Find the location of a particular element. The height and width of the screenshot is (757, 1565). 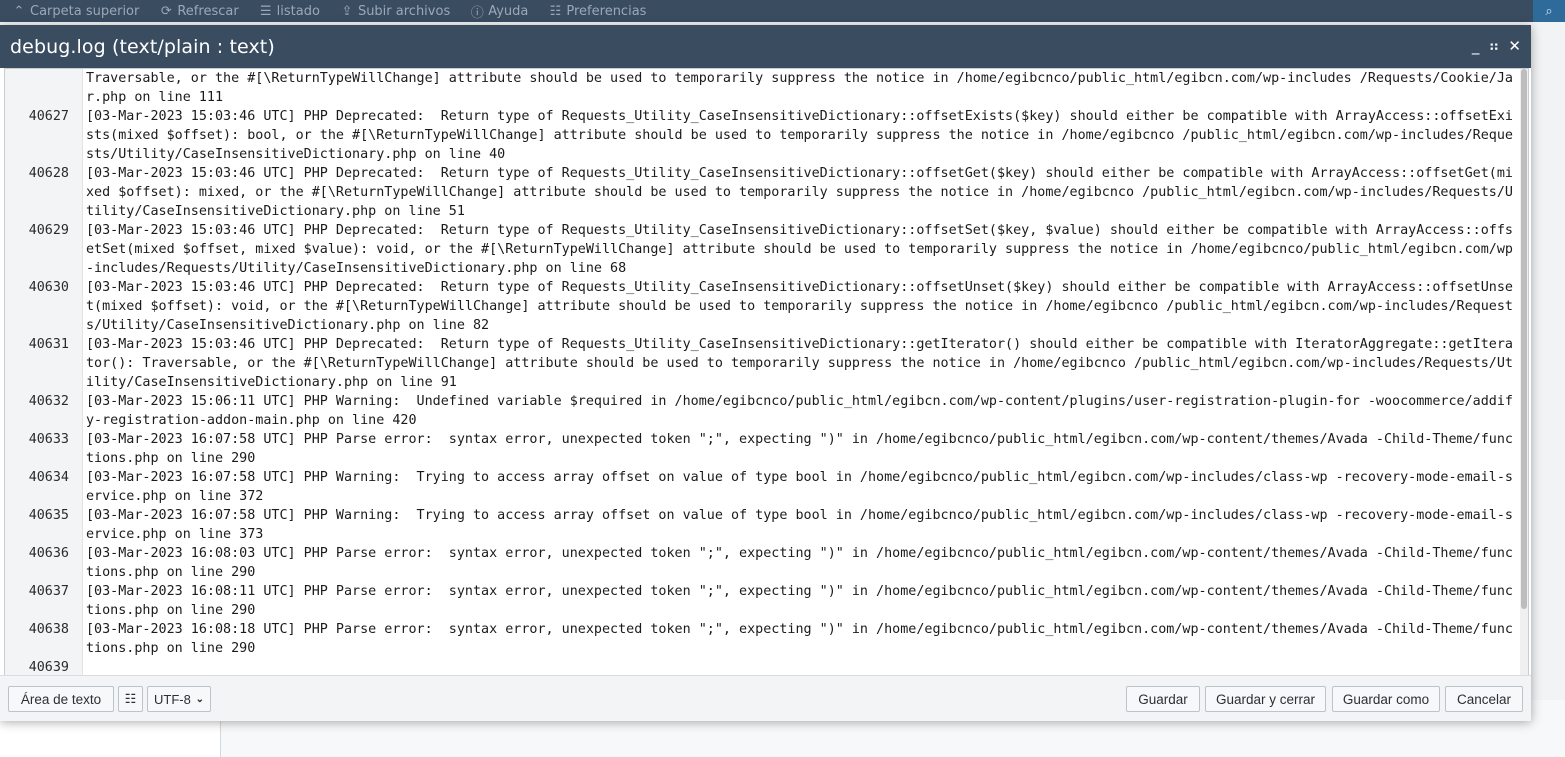

scrollbar-thumb is located at coordinates (1524, 339).